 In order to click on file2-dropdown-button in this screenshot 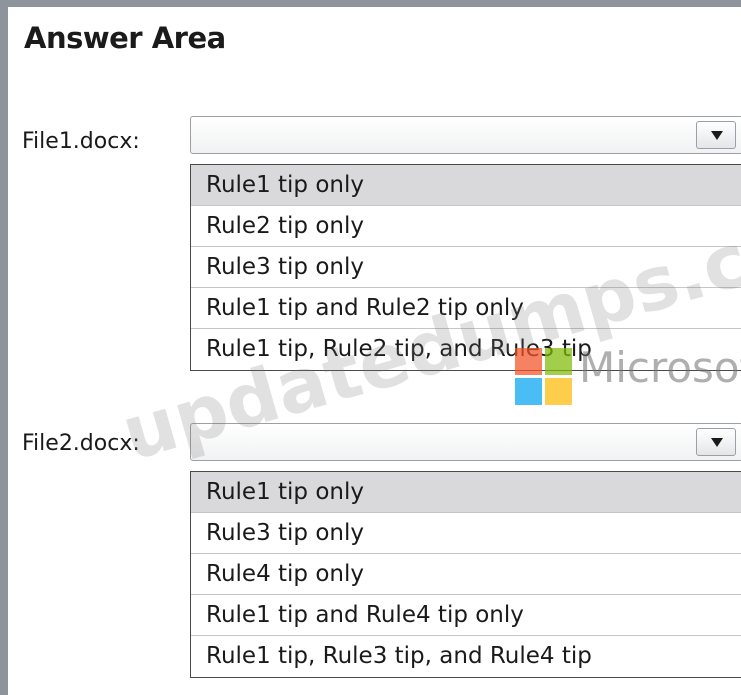, I will do `click(716, 442)`.